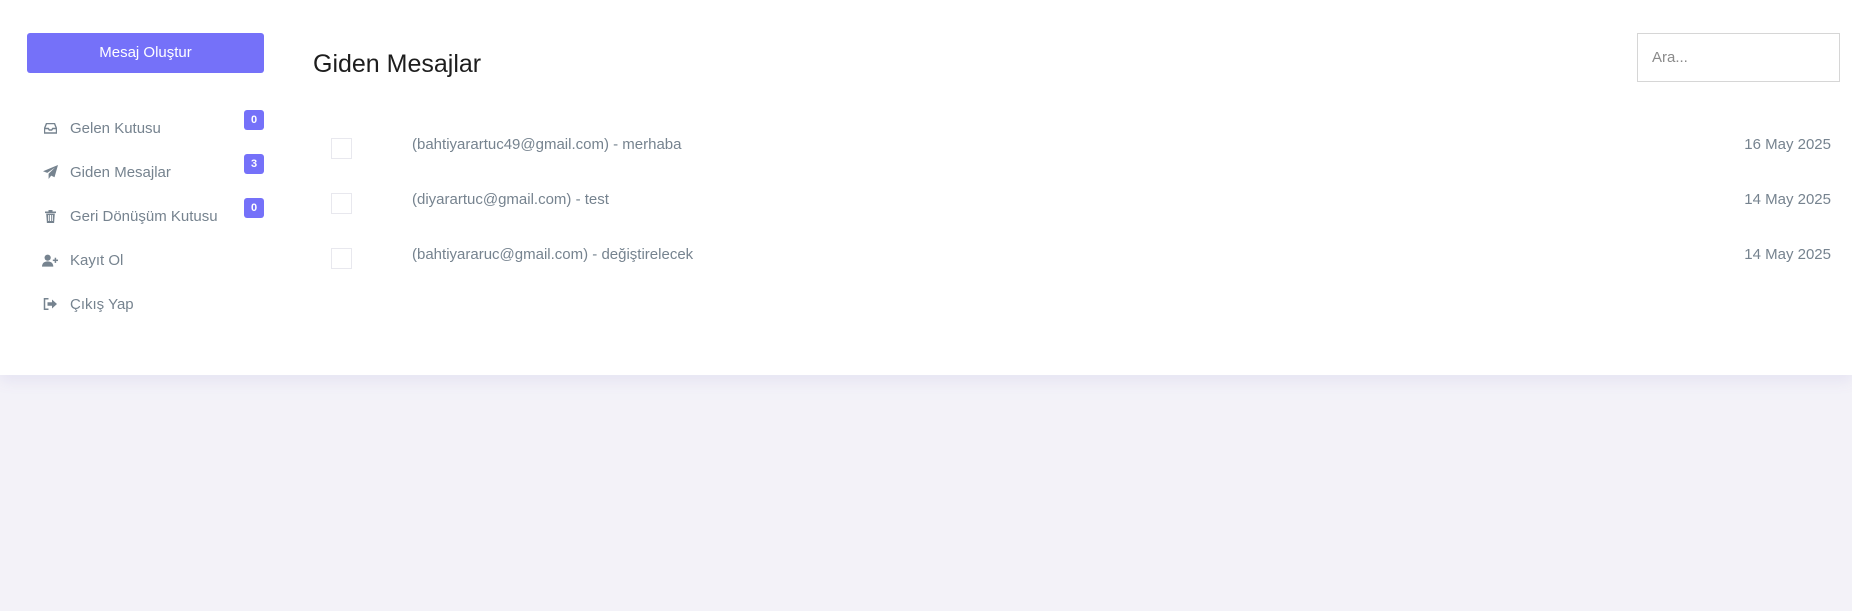 The image size is (1852, 611). I want to click on sidebar-item-label: Çıkış Yap, so click(102, 304).